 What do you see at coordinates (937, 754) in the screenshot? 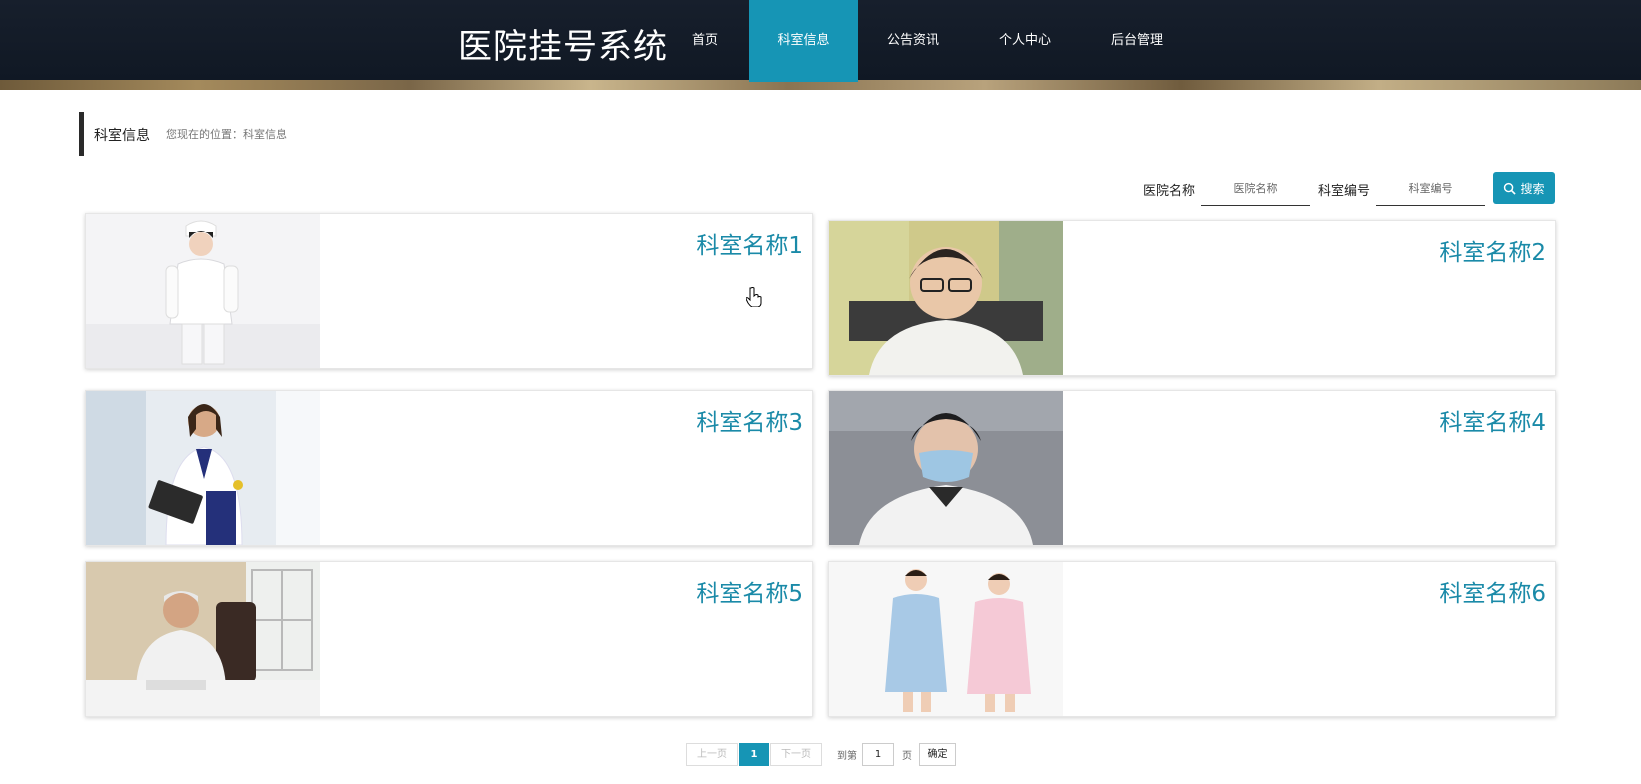
I see `confirm-goto-button: 确定` at bounding box center [937, 754].